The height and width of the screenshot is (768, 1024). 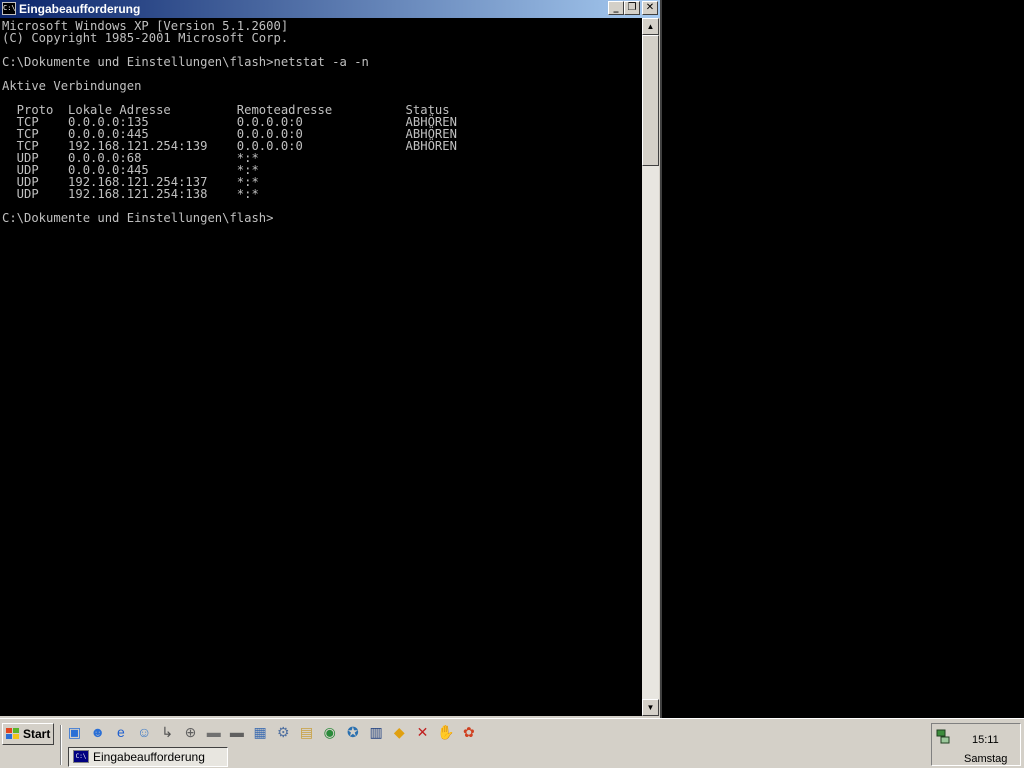 I want to click on system-tray: 15:11 Samstag, so click(x=976, y=744).